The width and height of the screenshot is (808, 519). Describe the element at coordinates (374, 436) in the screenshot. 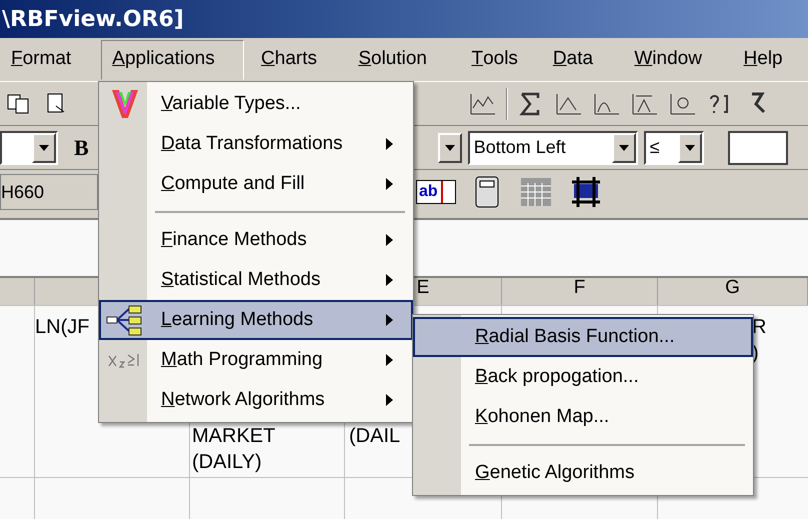

I see `table-cell-text: (DAIL` at that location.